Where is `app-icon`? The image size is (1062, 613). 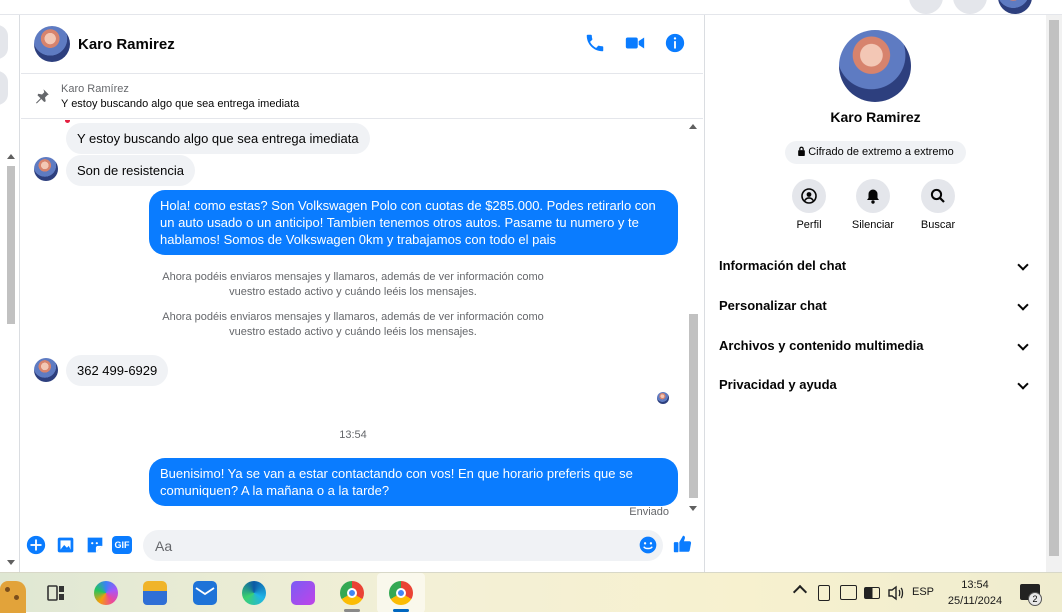 app-icon is located at coordinates (303, 593).